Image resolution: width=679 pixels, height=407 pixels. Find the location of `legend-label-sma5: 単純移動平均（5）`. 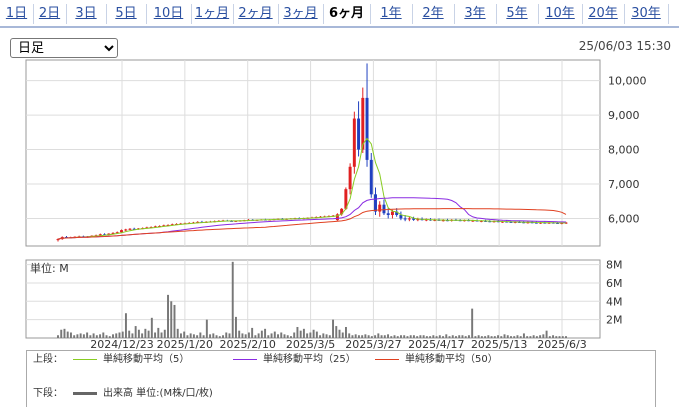

legend-label-sma5: 単純移動平均（5） is located at coordinates (146, 359).